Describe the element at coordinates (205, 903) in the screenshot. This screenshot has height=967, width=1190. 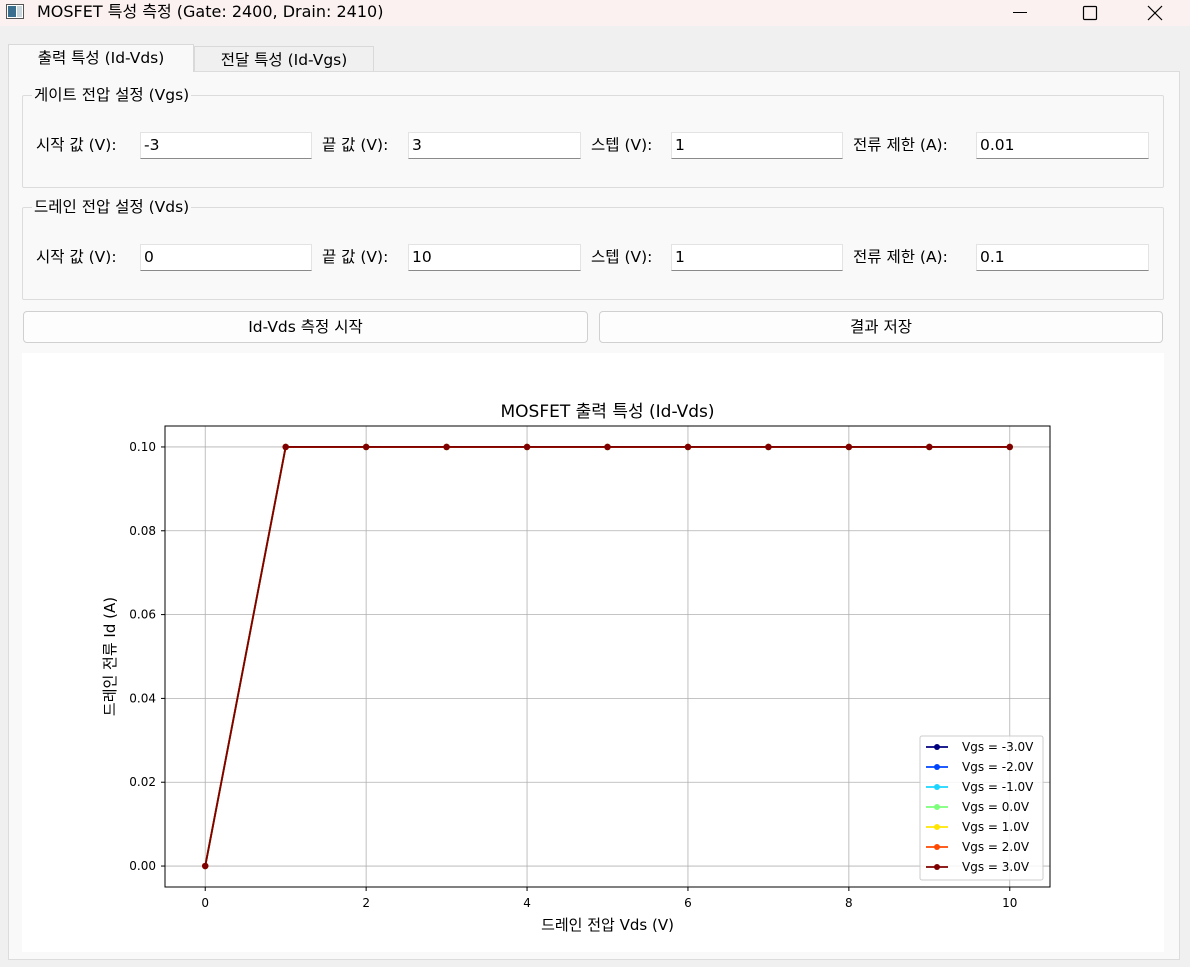
I see `x-tick-label: 0` at that location.